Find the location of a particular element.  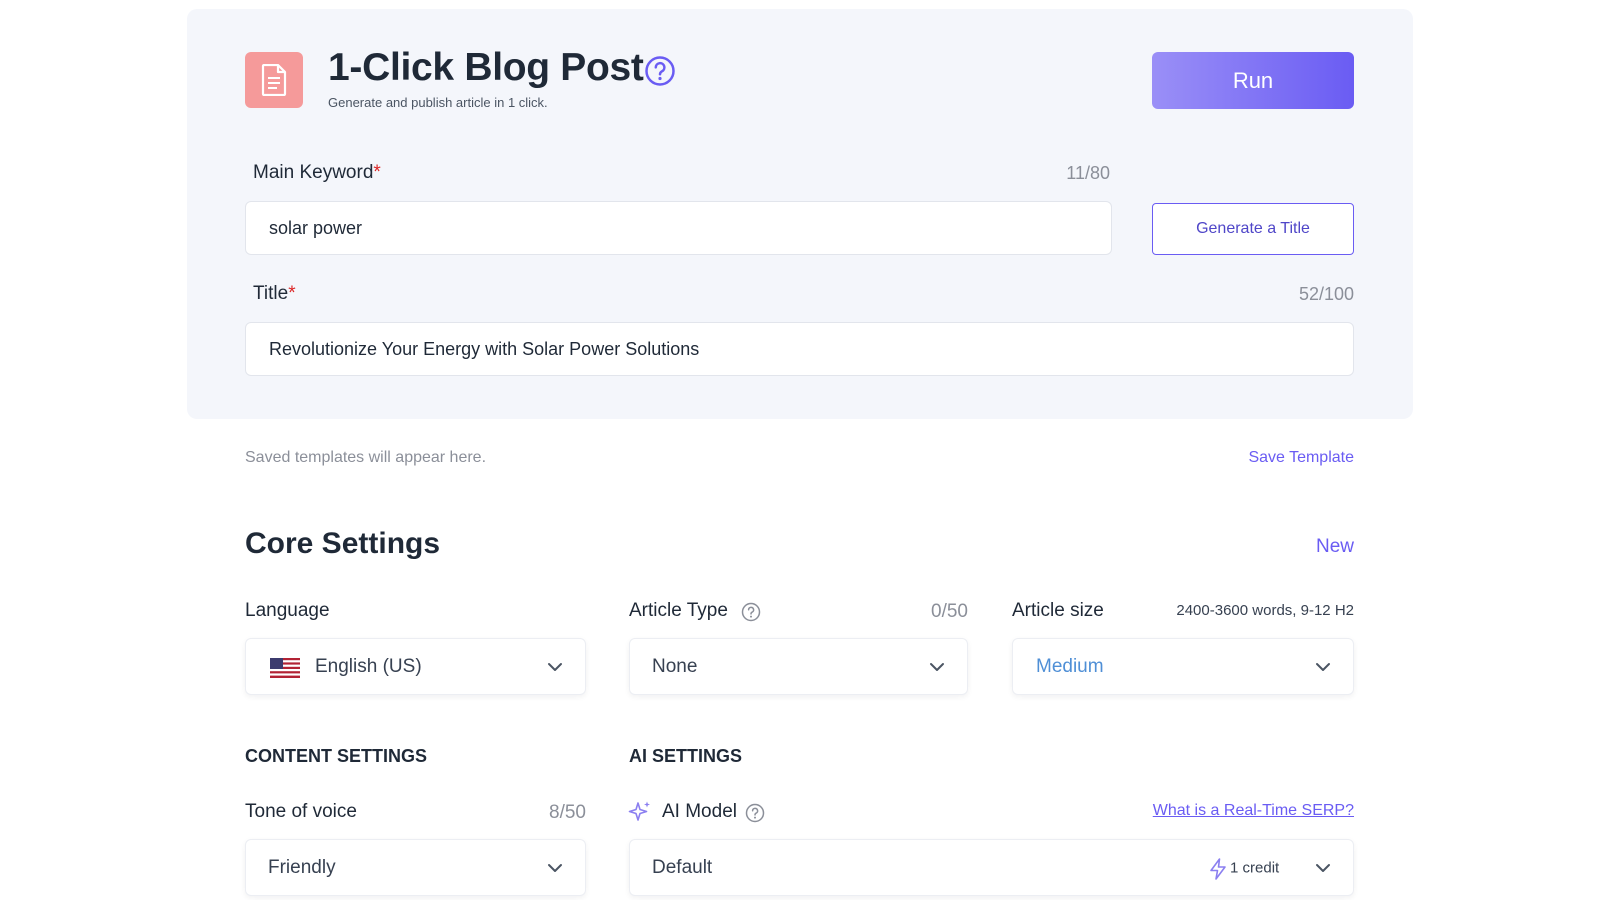

ai-model-value: Default is located at coordinates (682, 867).